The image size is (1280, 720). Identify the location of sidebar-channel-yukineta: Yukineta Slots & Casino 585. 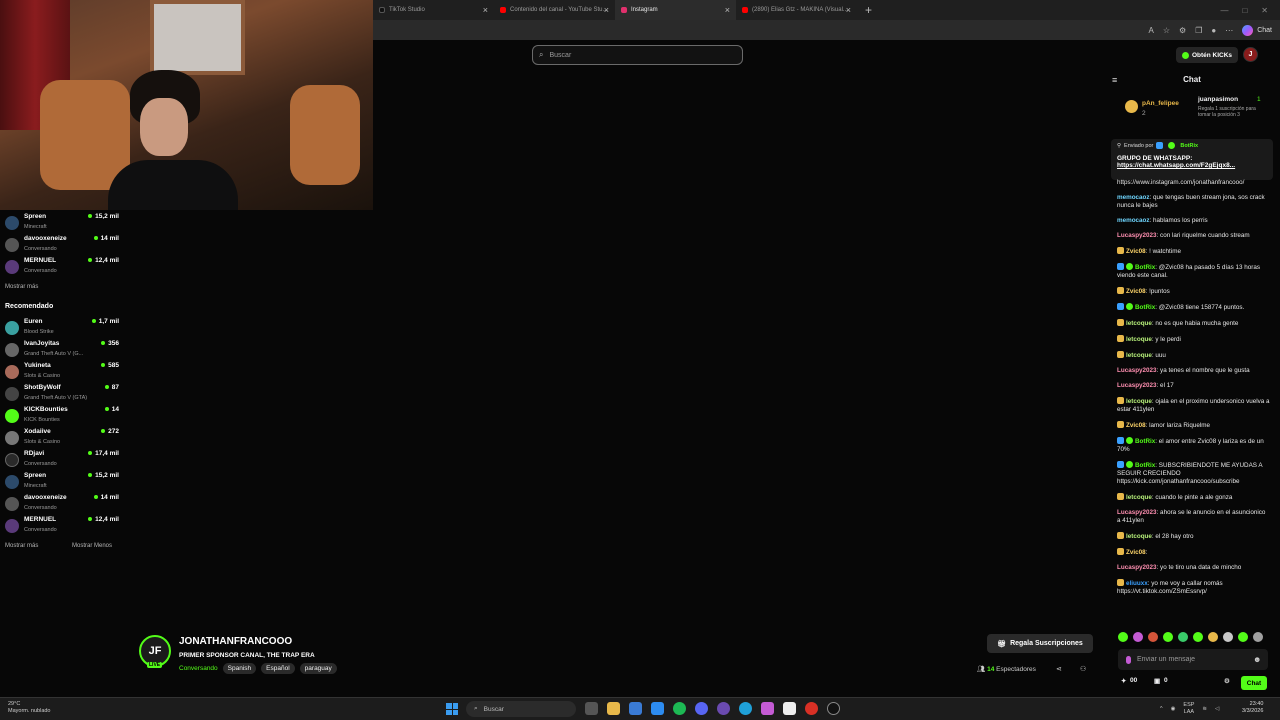
(62, 373).